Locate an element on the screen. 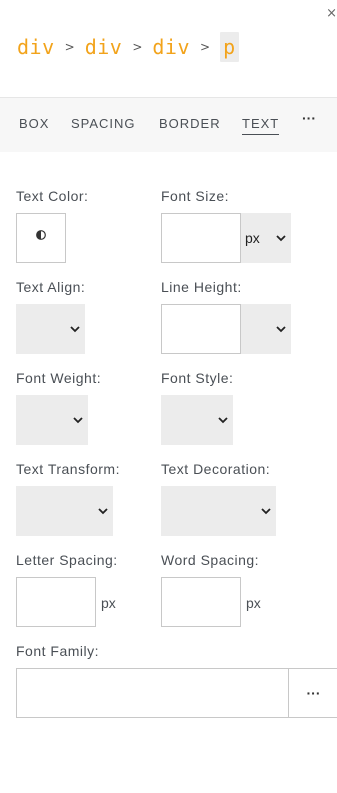 Image resolution: width=337 pixels, height=793 pixels. font-size-label: Font Size: is located at coordinates (195, 196).